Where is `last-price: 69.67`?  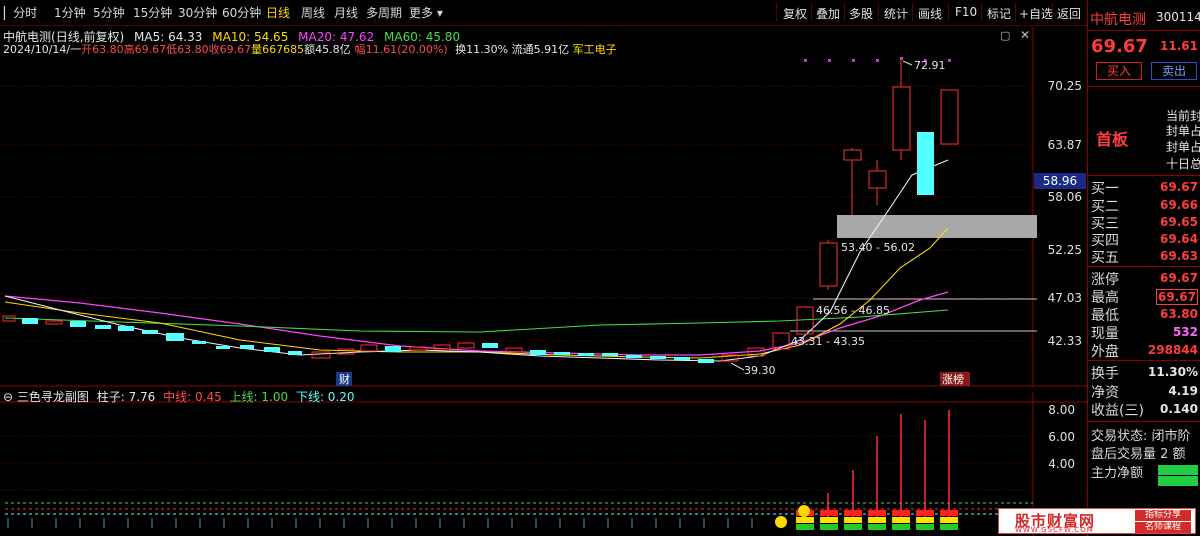
last-price: 69.67 is located at coordinates (1119, 46).